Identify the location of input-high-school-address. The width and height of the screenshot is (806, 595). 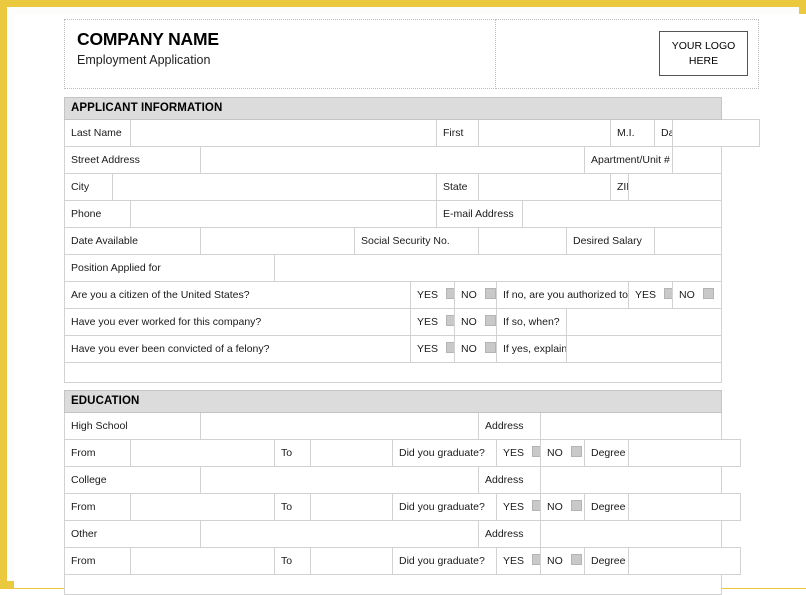
(631, 425).